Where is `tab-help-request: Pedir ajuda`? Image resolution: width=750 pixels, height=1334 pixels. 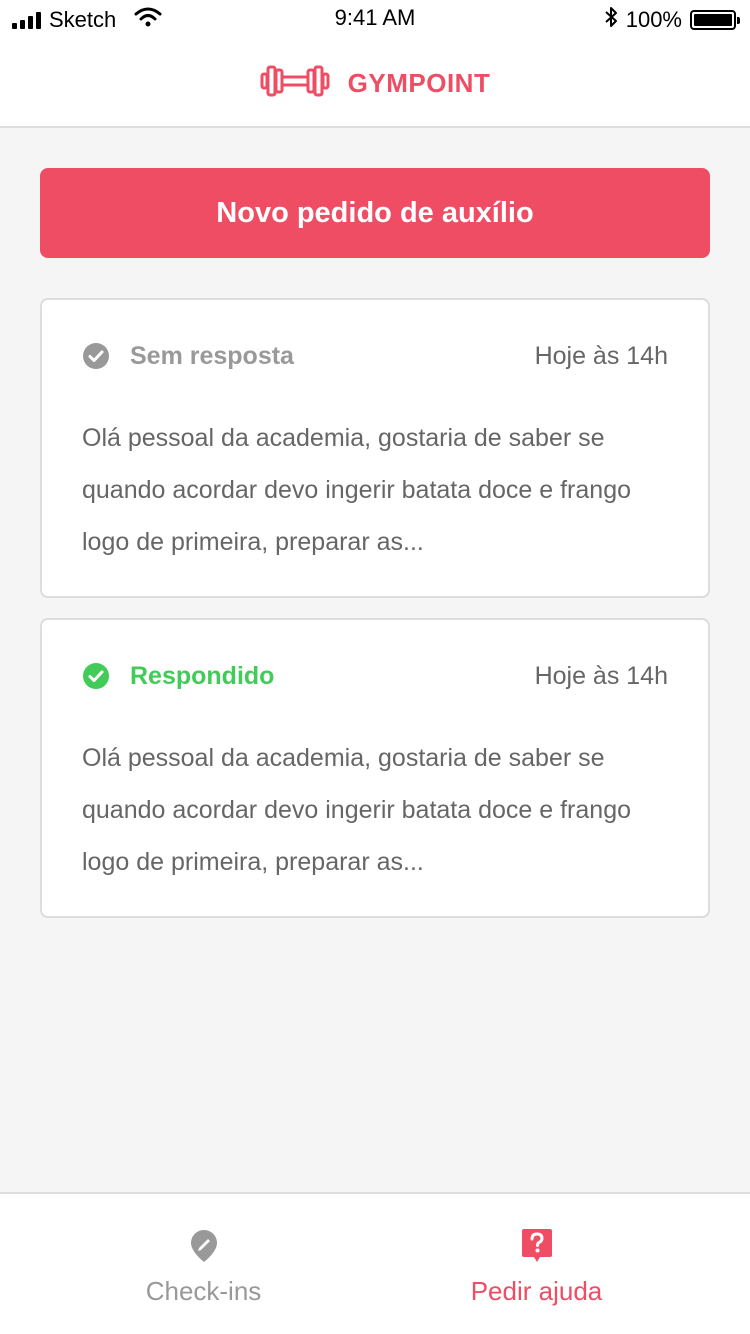
tab-help-request: Pedir ajuda is located at coordinates (536, 1264).